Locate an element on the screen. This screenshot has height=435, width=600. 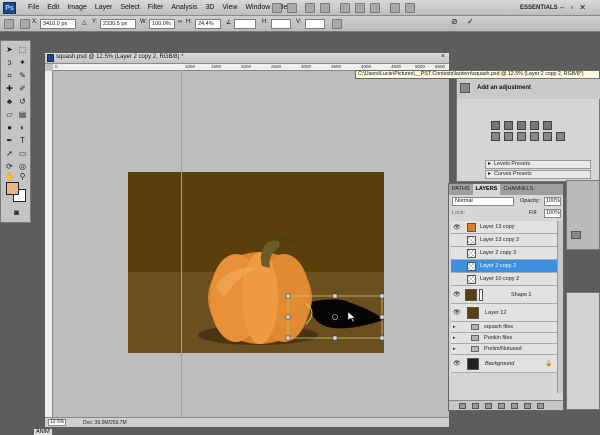
menu-select: Select is located at coordinates (129, 8).